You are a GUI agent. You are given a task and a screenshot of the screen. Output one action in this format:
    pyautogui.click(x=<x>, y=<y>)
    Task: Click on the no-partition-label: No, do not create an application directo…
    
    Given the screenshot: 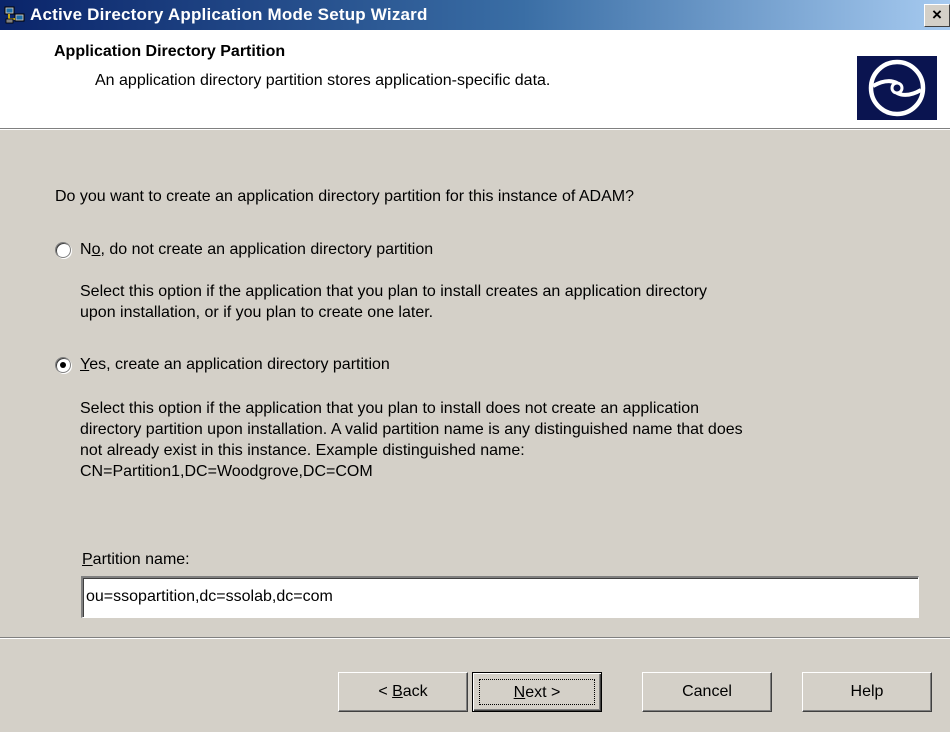 What is the action you would take?
    pyautogui.click(x=256, y=249)
    